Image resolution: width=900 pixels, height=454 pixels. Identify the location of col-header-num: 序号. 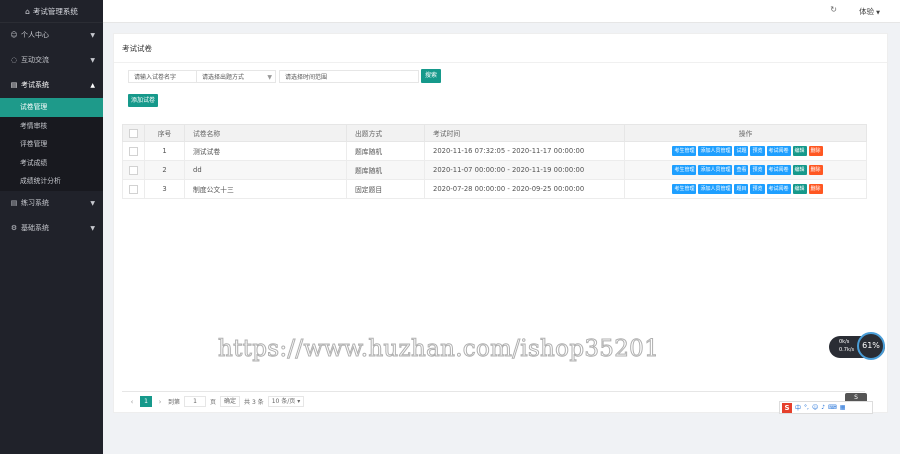
(164, 133).